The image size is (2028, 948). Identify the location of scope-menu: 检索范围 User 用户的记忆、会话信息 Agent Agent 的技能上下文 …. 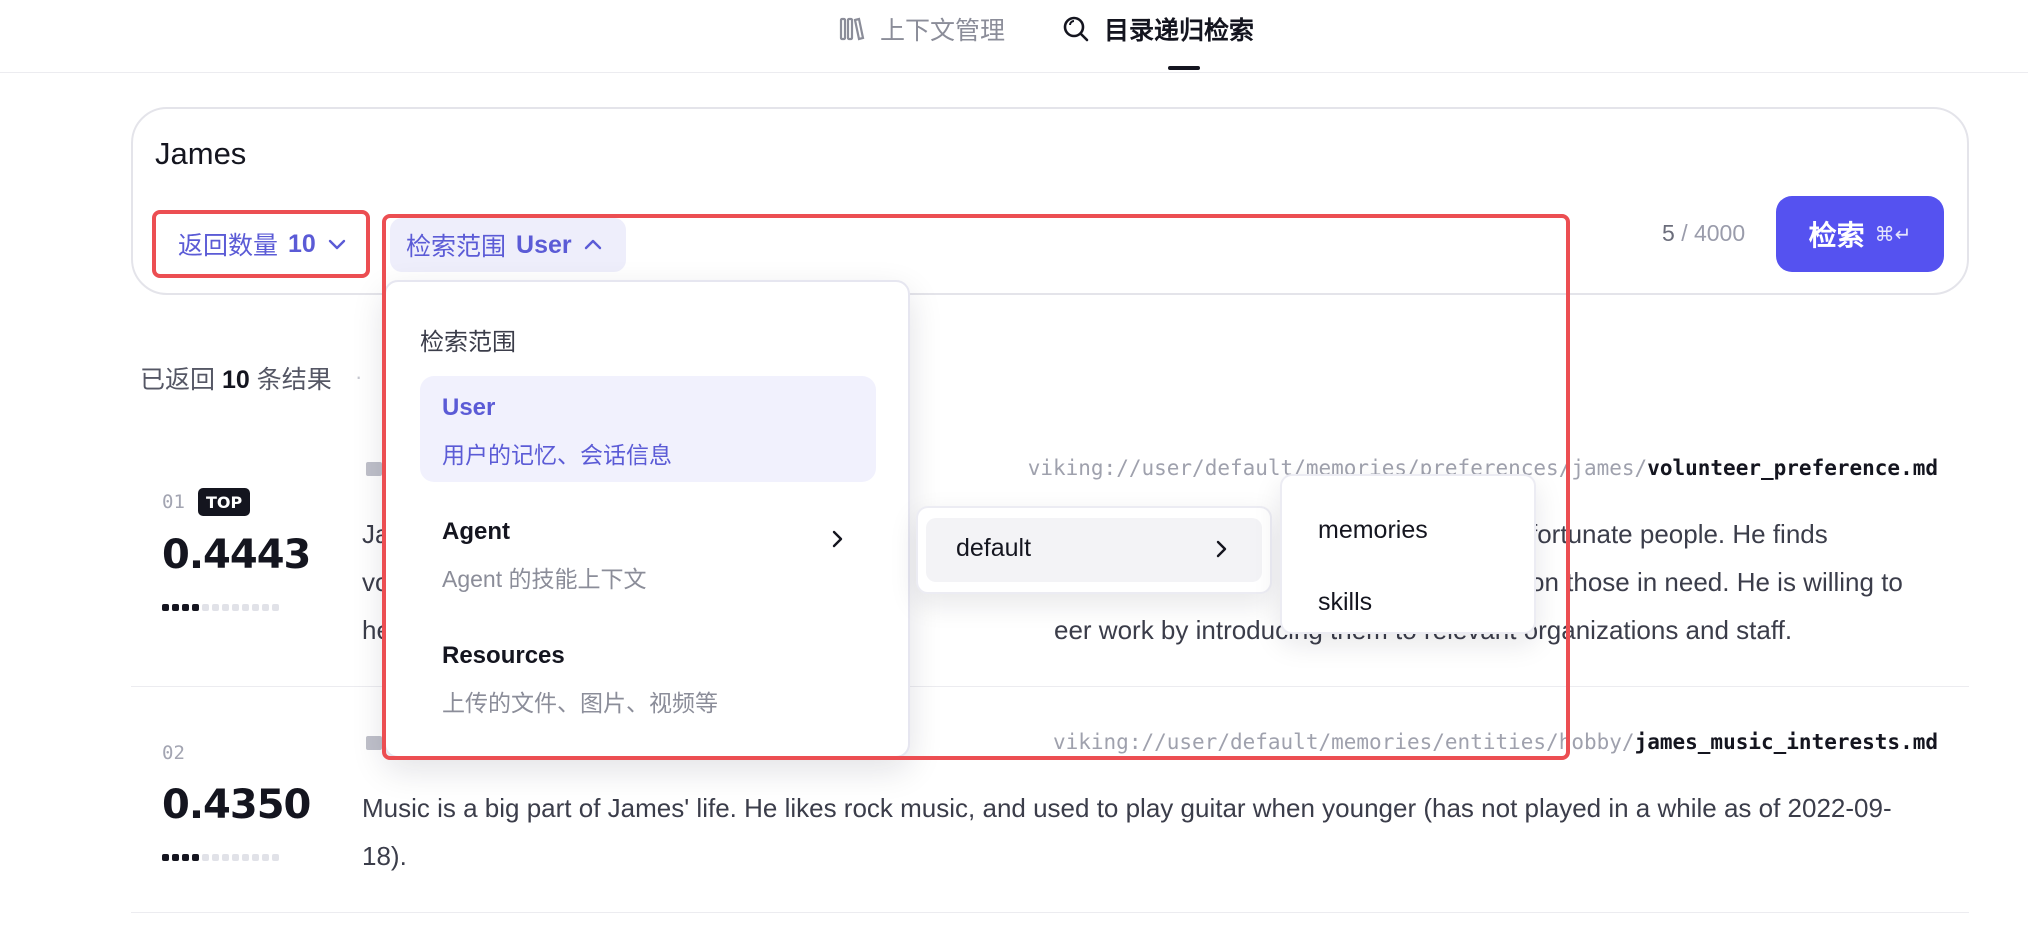
(647, 519).